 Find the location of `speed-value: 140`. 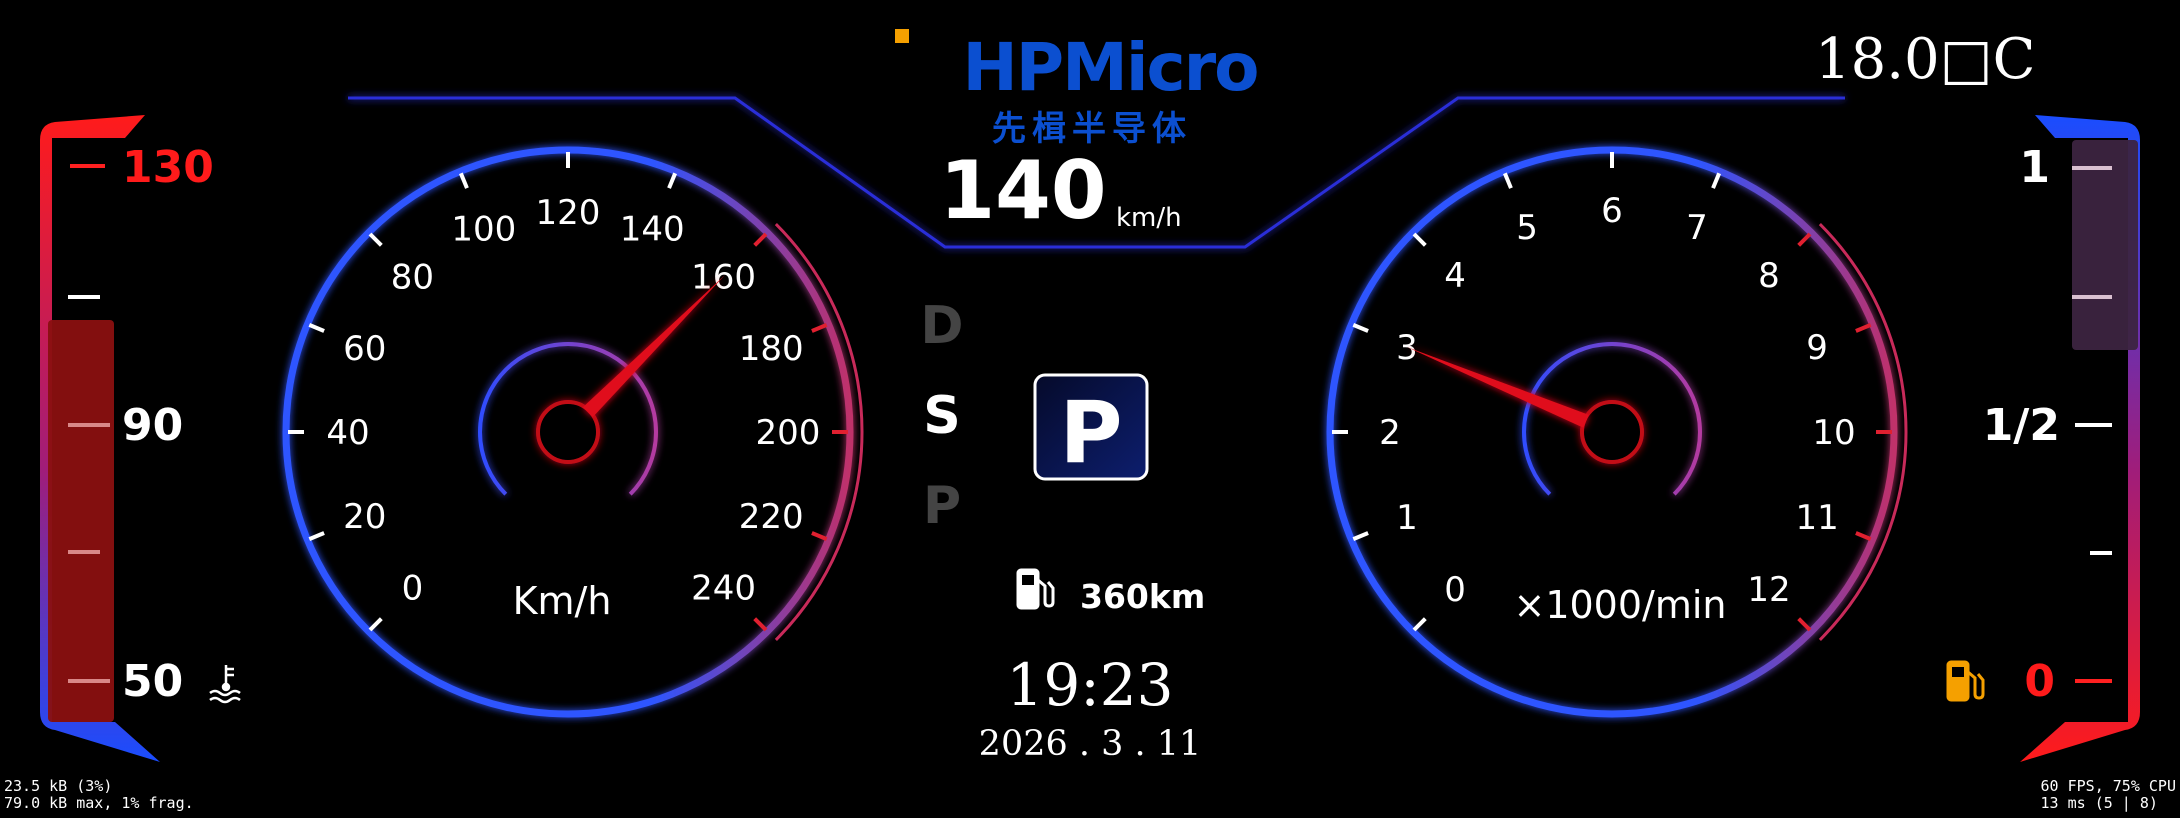

speed-value: 140 is located at coordinates (1023, 190).